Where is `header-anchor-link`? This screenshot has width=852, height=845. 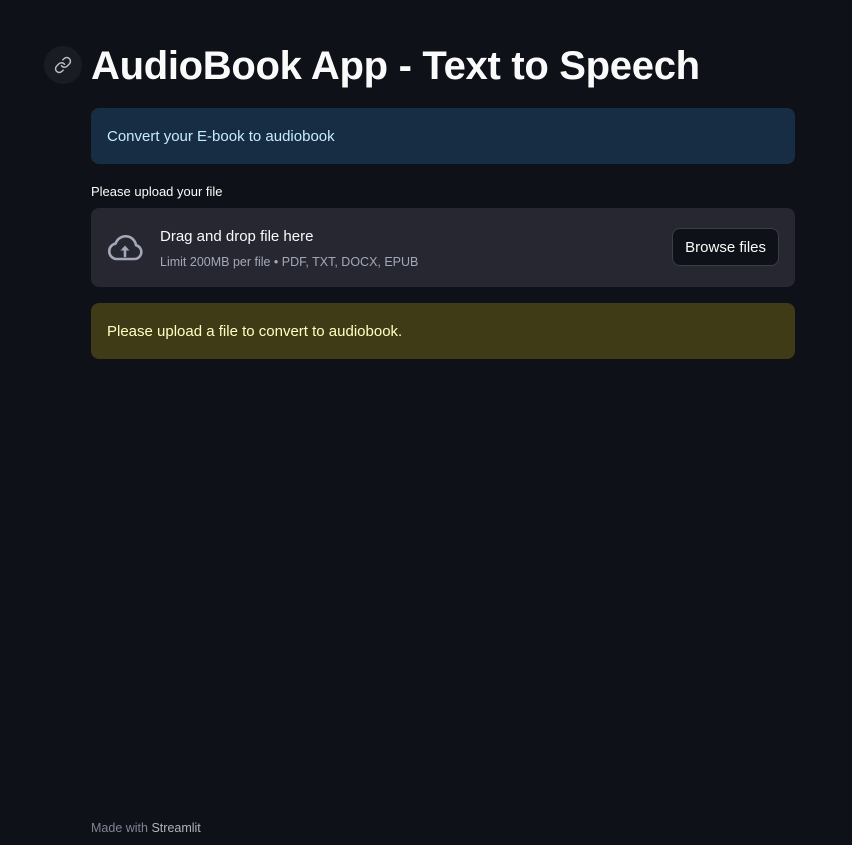
header-anchor-link is located at coordinates (63, 65).